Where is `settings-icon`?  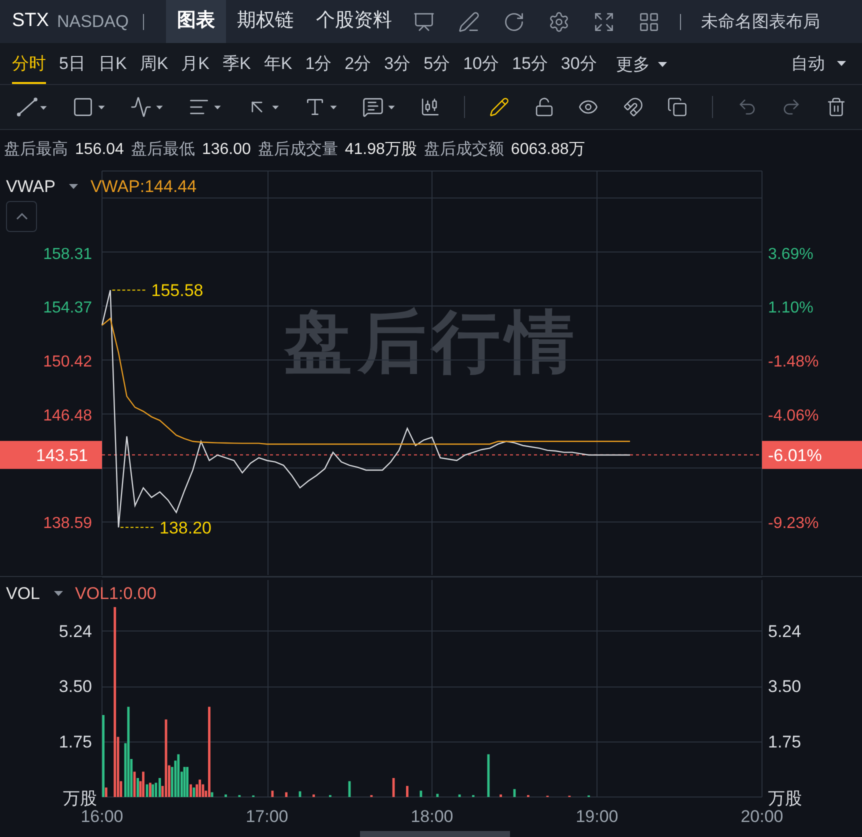
settings-icon is located at coordinates (559, 21).